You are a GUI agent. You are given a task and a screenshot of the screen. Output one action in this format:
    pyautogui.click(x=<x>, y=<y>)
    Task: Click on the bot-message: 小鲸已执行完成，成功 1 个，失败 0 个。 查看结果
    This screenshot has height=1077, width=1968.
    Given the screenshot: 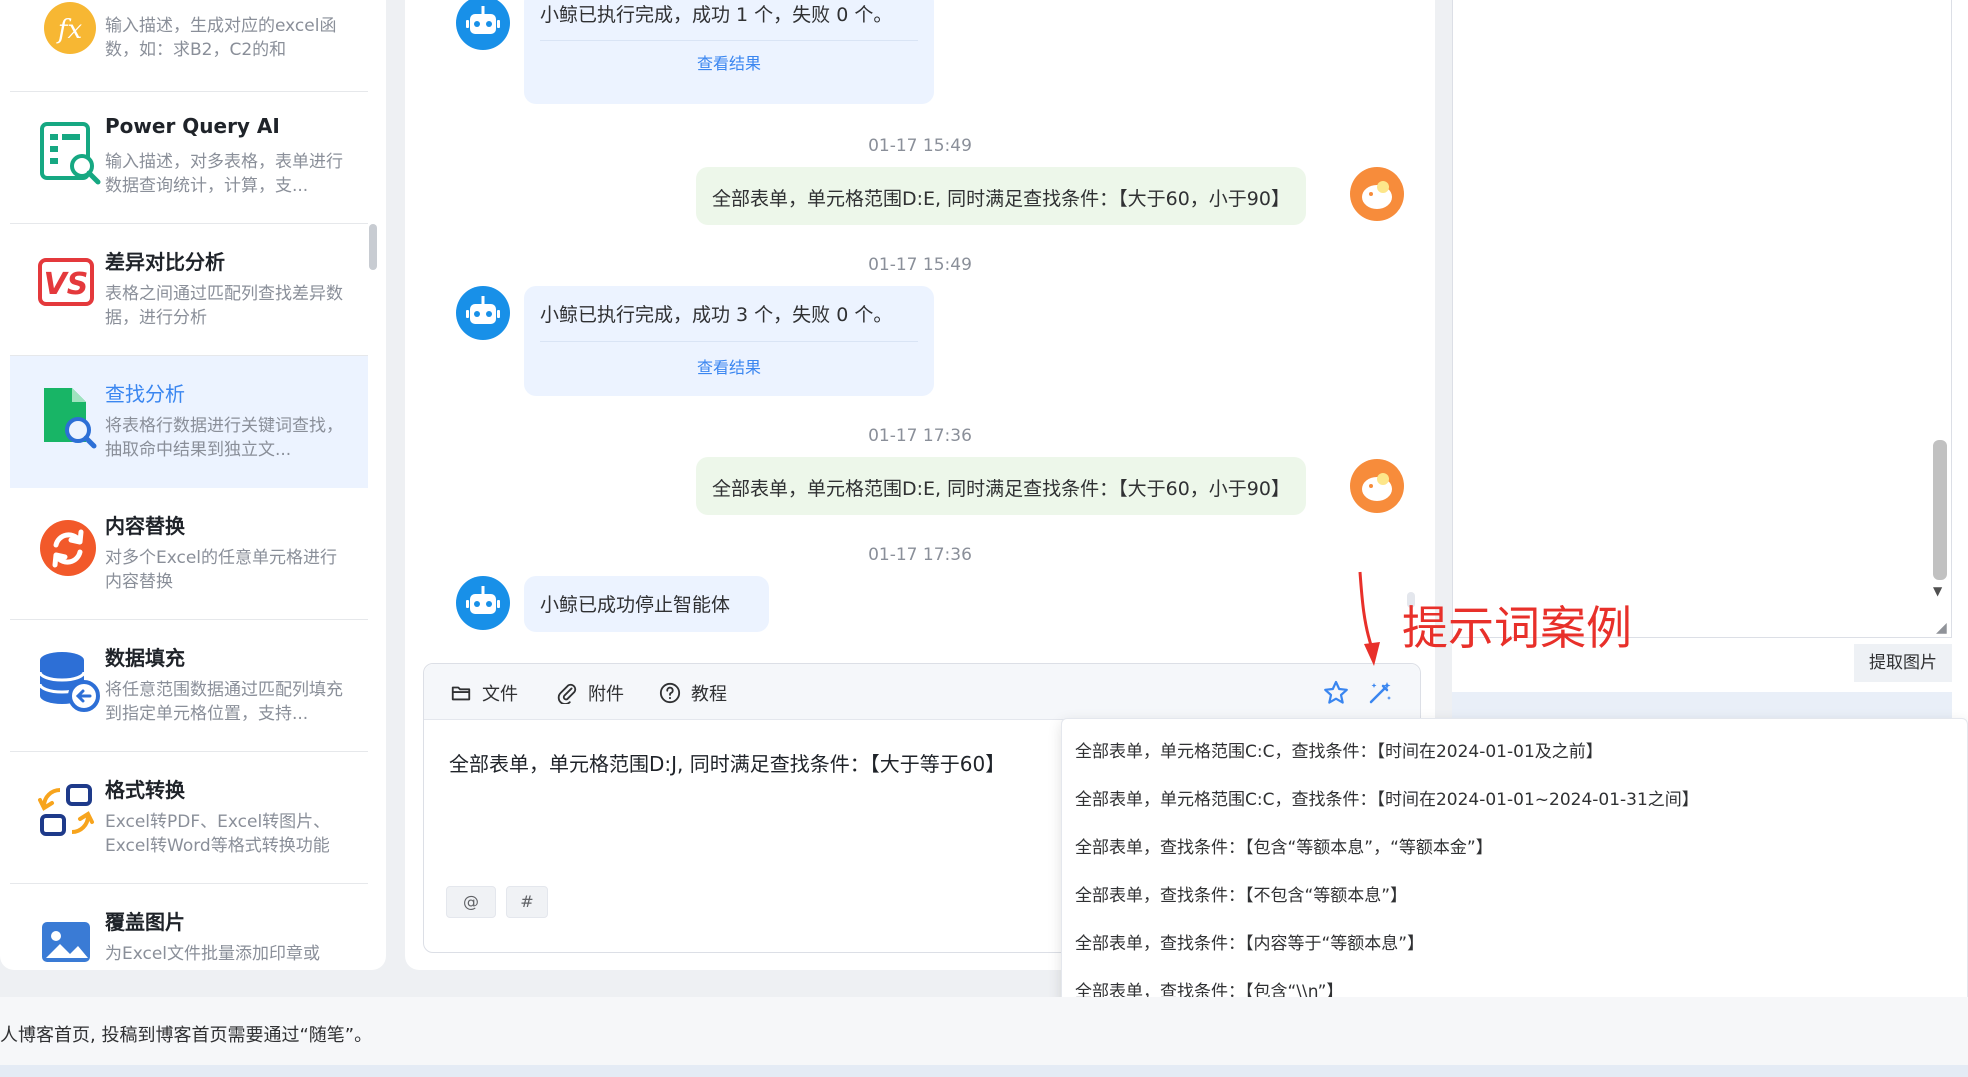 What is the action you would take?
    pyautogui.click(x=729, y=52)
    